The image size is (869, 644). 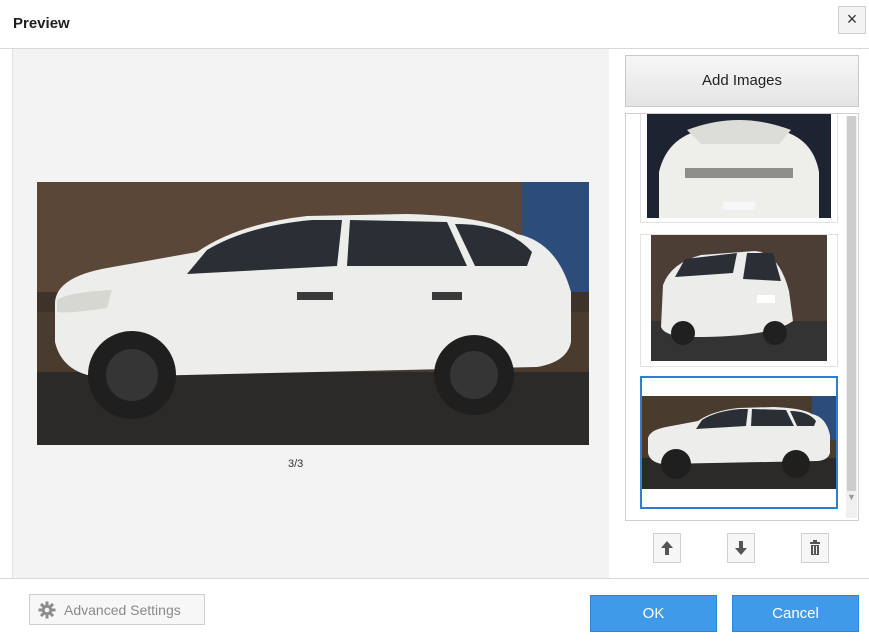 I want to click on scroll-down-arrow-icon: ▼, so click(x=851, y=497).